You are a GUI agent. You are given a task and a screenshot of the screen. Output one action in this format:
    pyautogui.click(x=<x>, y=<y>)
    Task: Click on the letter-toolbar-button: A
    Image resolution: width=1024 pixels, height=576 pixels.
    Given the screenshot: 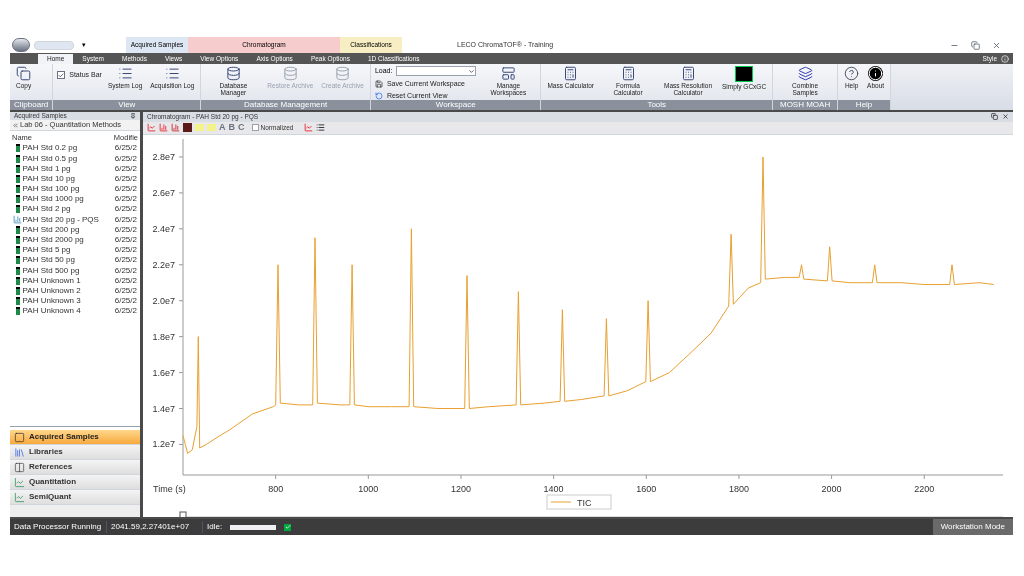 What is the action you would take?
    pyautogui.click(x=222, y=128)
    